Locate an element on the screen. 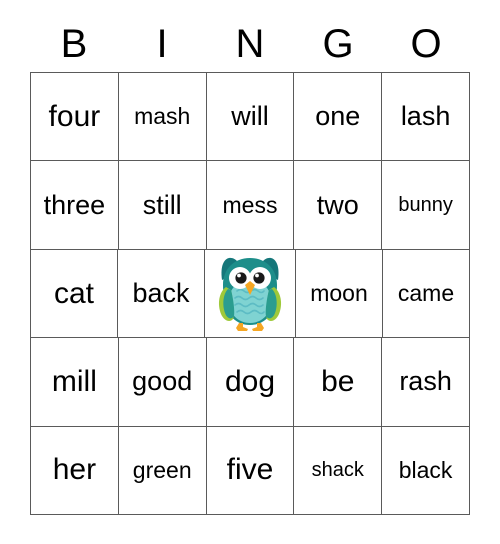 This screenshot has width=500, height=544. bingo-cell-label: good is located at coordinates (162, 381).